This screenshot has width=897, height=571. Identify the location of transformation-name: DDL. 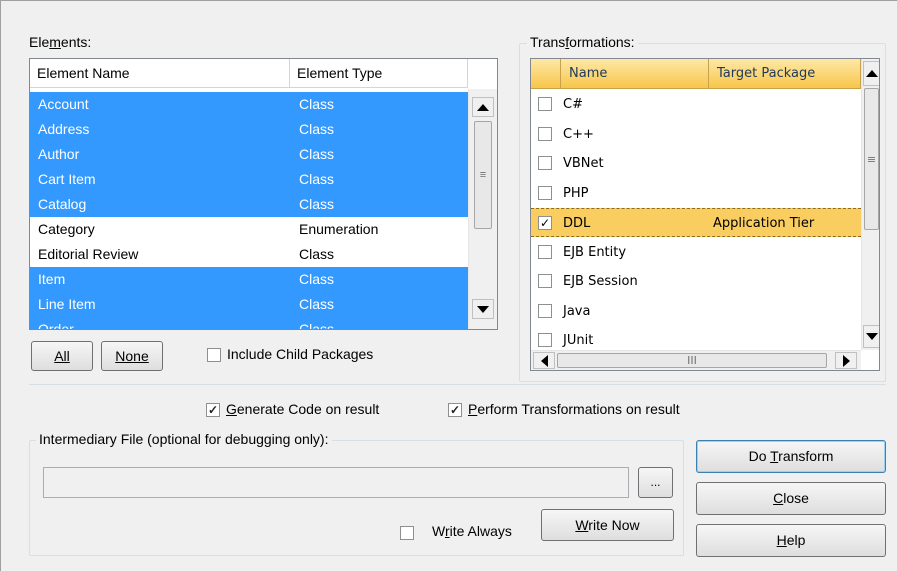
(577, 223).